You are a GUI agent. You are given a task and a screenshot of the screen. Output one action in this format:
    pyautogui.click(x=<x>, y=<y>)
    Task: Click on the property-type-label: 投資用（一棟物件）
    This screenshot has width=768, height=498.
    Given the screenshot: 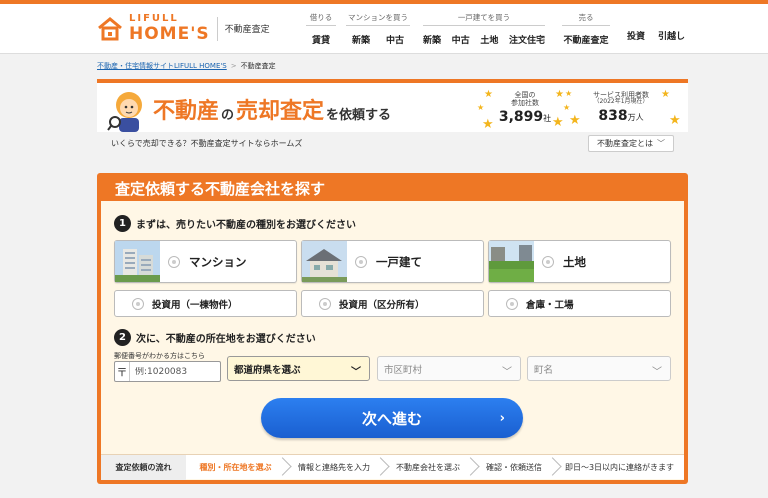 What is the action you would take?
    pyautogui.click(x=195, y=305)
    